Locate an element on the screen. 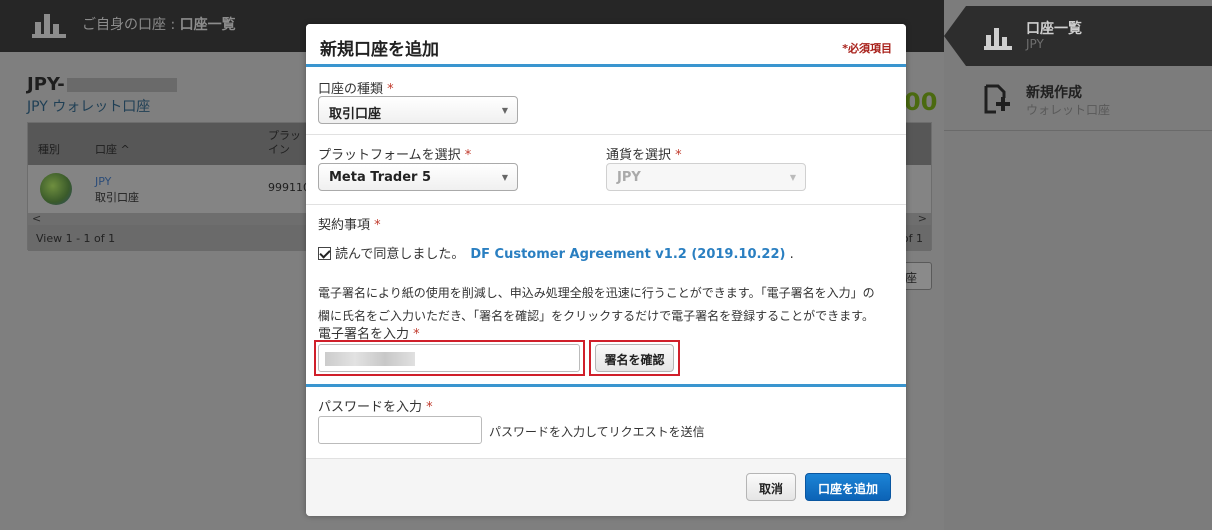 The image size is (1212, 530). sidebar-item-subtitle: ウォレット口座 is located at coordinates (1068, 110).